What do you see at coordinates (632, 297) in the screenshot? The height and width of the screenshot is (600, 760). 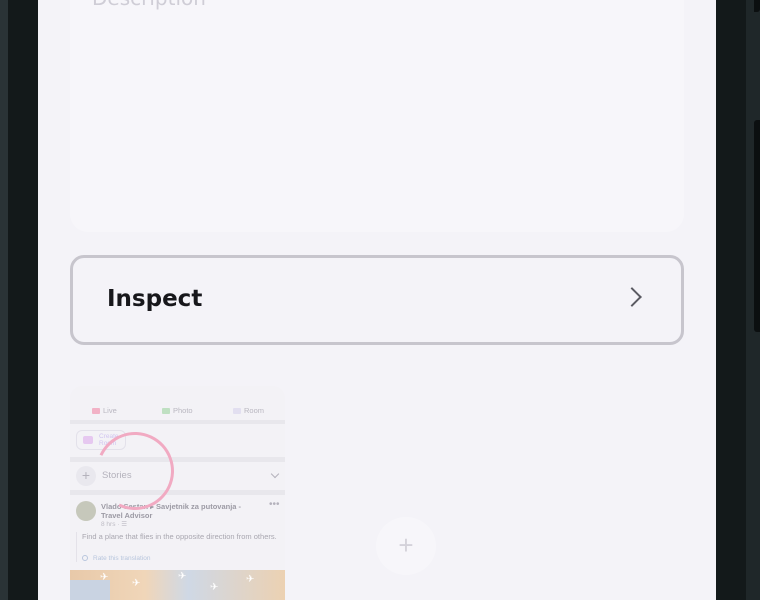 I see `chevron-right-icon` at bounding box center [632, 297].